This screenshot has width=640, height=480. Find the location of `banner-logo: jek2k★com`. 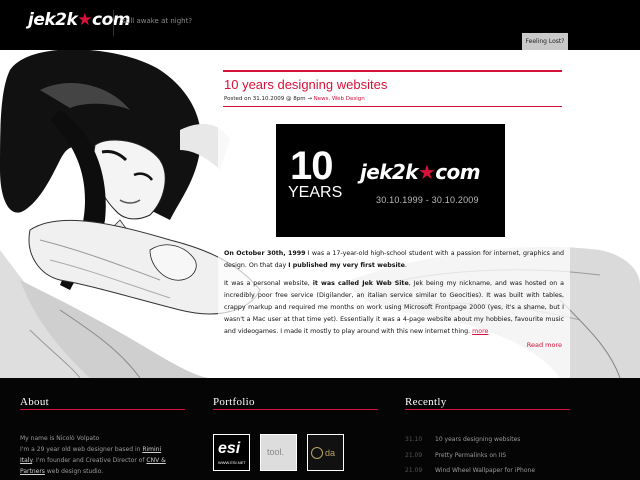

banner-logo: jek2k★com is located at coordinates (420, 172).